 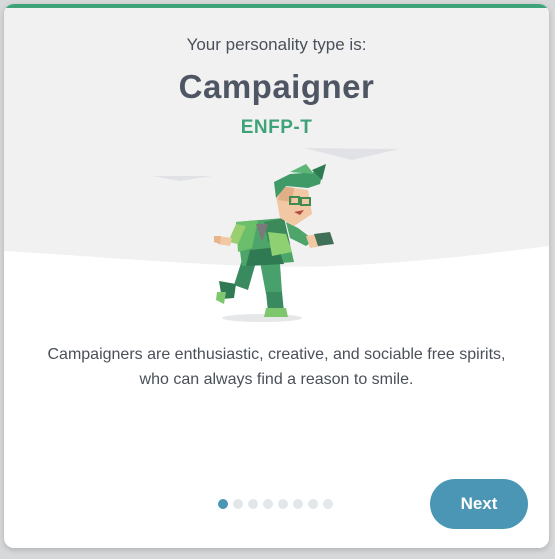 What do you see at coordinates (479, 504) in the screenshot?
I see `next-button: Next` at bounding box center [479, 504].